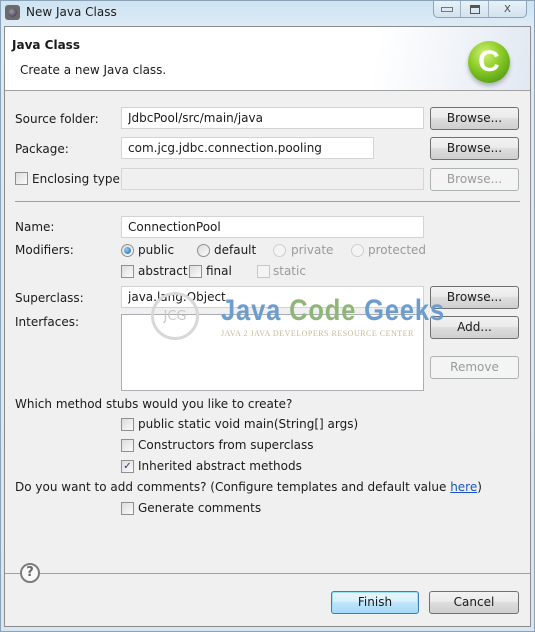 The width and height of the screenshot is (535, 632). What do you see at coordinates (279, 250) in the screenshot?
I see `private-radio` at bounding box center [279, 250].